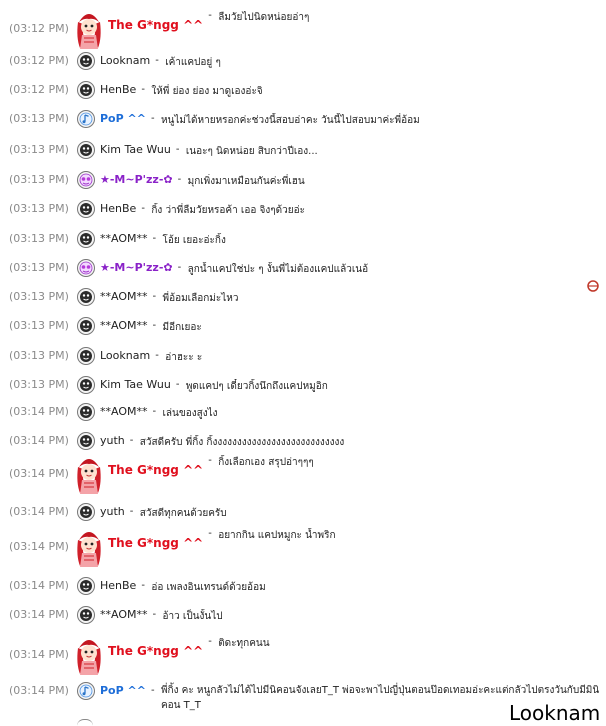 This screenshot has width=606, height=726. Describe the element at coordinates (183, 513) in the screenshot. I see `message-text: สวัสดีทุกคนด้วยครับ` at that location.